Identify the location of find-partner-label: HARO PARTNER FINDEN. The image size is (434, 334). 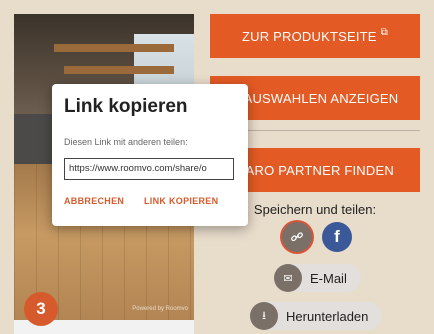
(315, 170).